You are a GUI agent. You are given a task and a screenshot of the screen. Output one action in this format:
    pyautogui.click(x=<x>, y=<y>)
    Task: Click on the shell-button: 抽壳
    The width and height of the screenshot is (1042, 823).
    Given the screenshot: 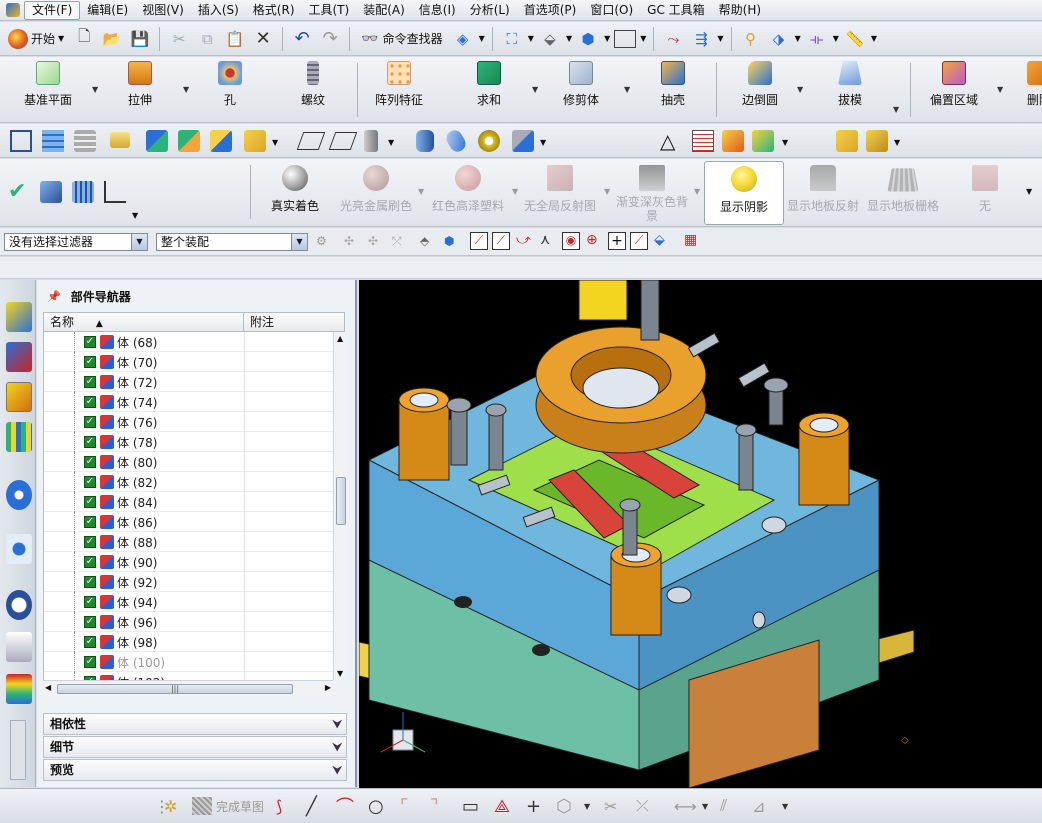 What is the action you would take?
    pyautogui.click(x=673, y=89)
    